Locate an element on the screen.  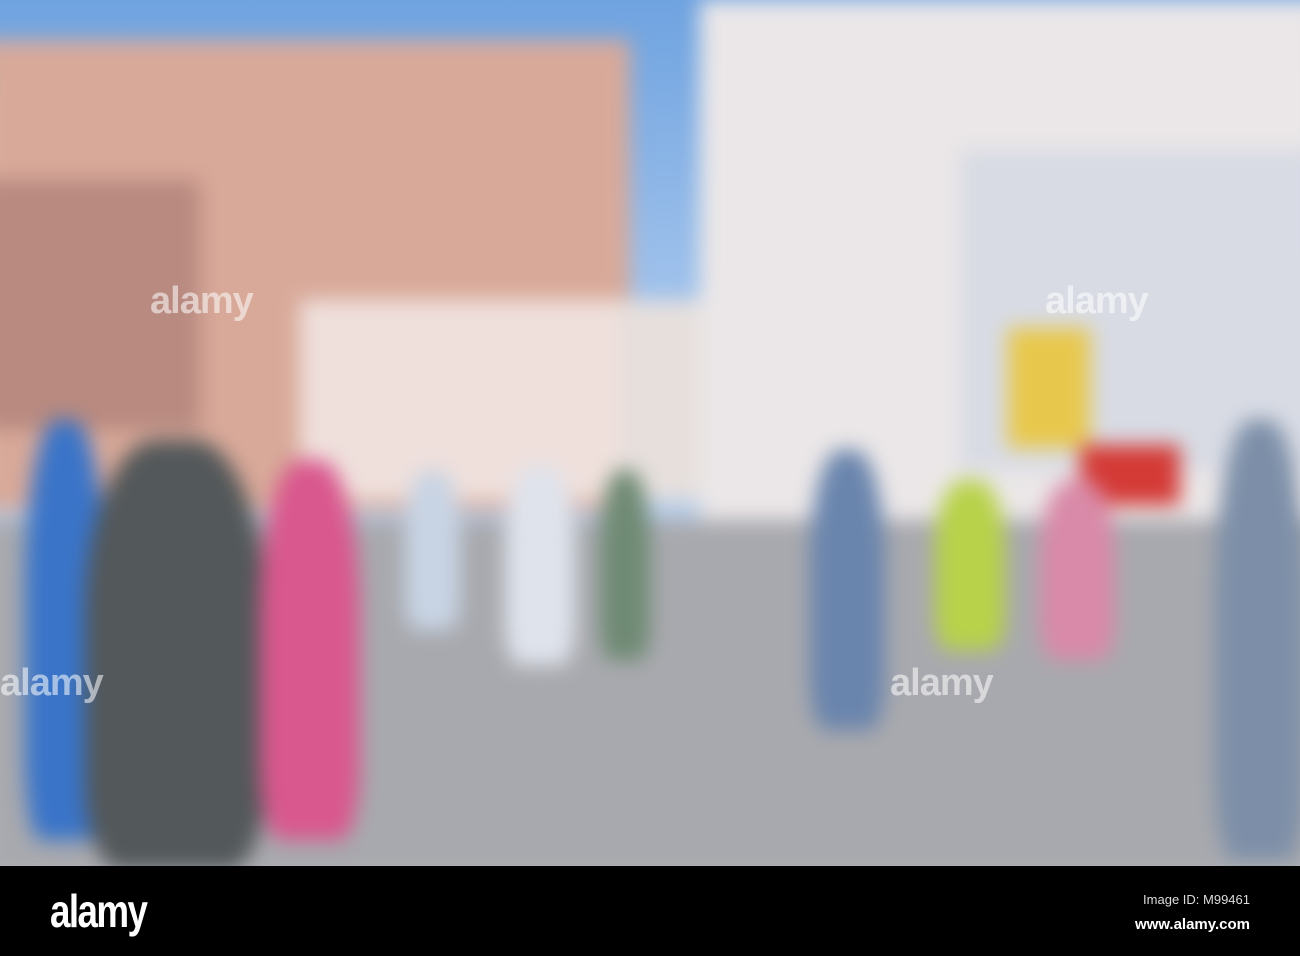
person-lime is located at coordinates (970, 565).